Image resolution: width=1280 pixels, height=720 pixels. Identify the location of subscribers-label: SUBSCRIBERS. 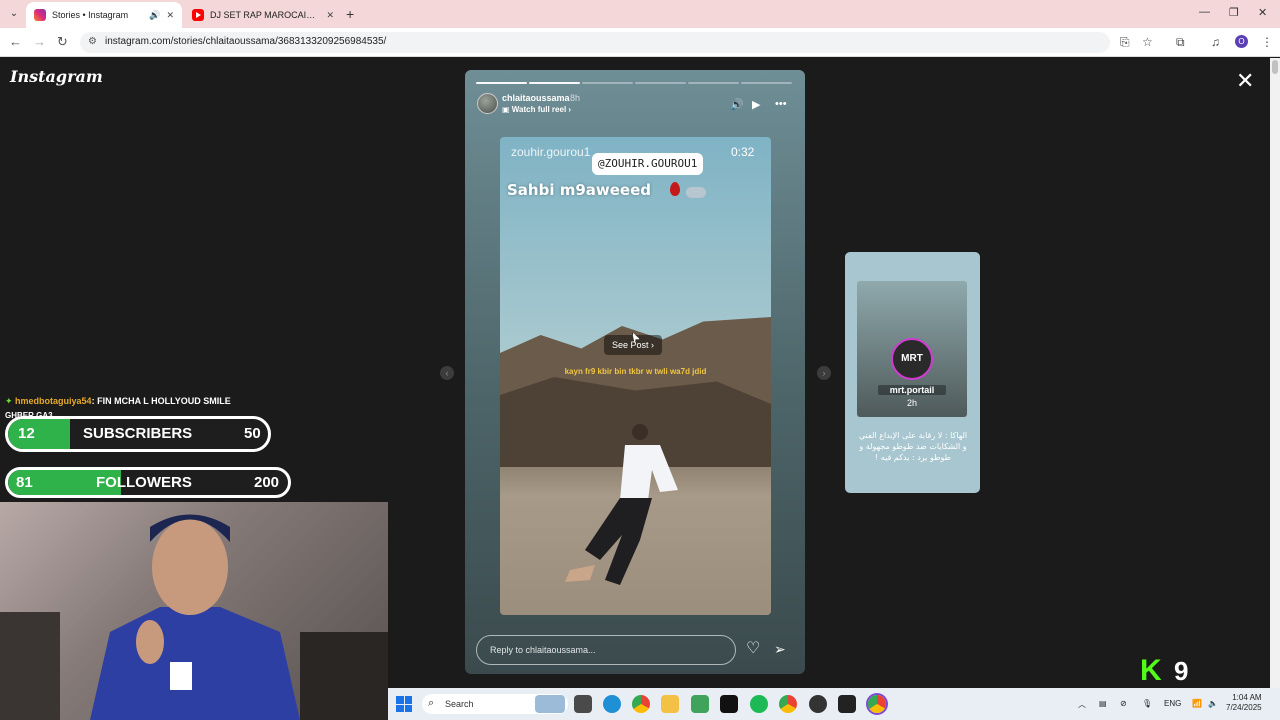
(138, 433).